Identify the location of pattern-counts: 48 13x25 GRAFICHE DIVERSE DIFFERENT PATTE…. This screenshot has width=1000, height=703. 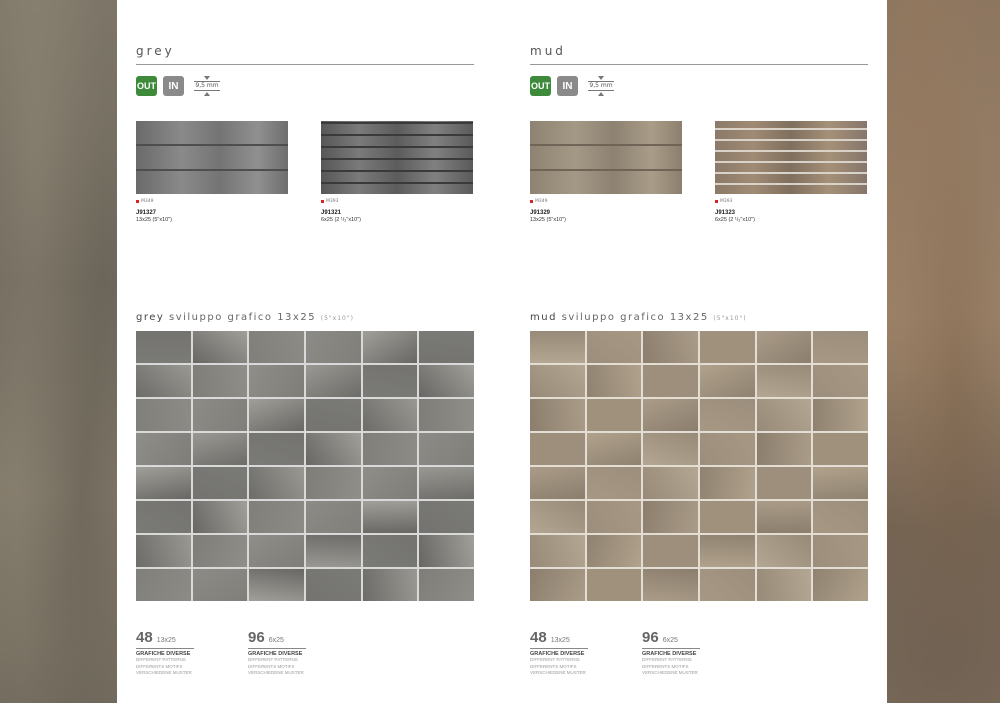
(222, 653).